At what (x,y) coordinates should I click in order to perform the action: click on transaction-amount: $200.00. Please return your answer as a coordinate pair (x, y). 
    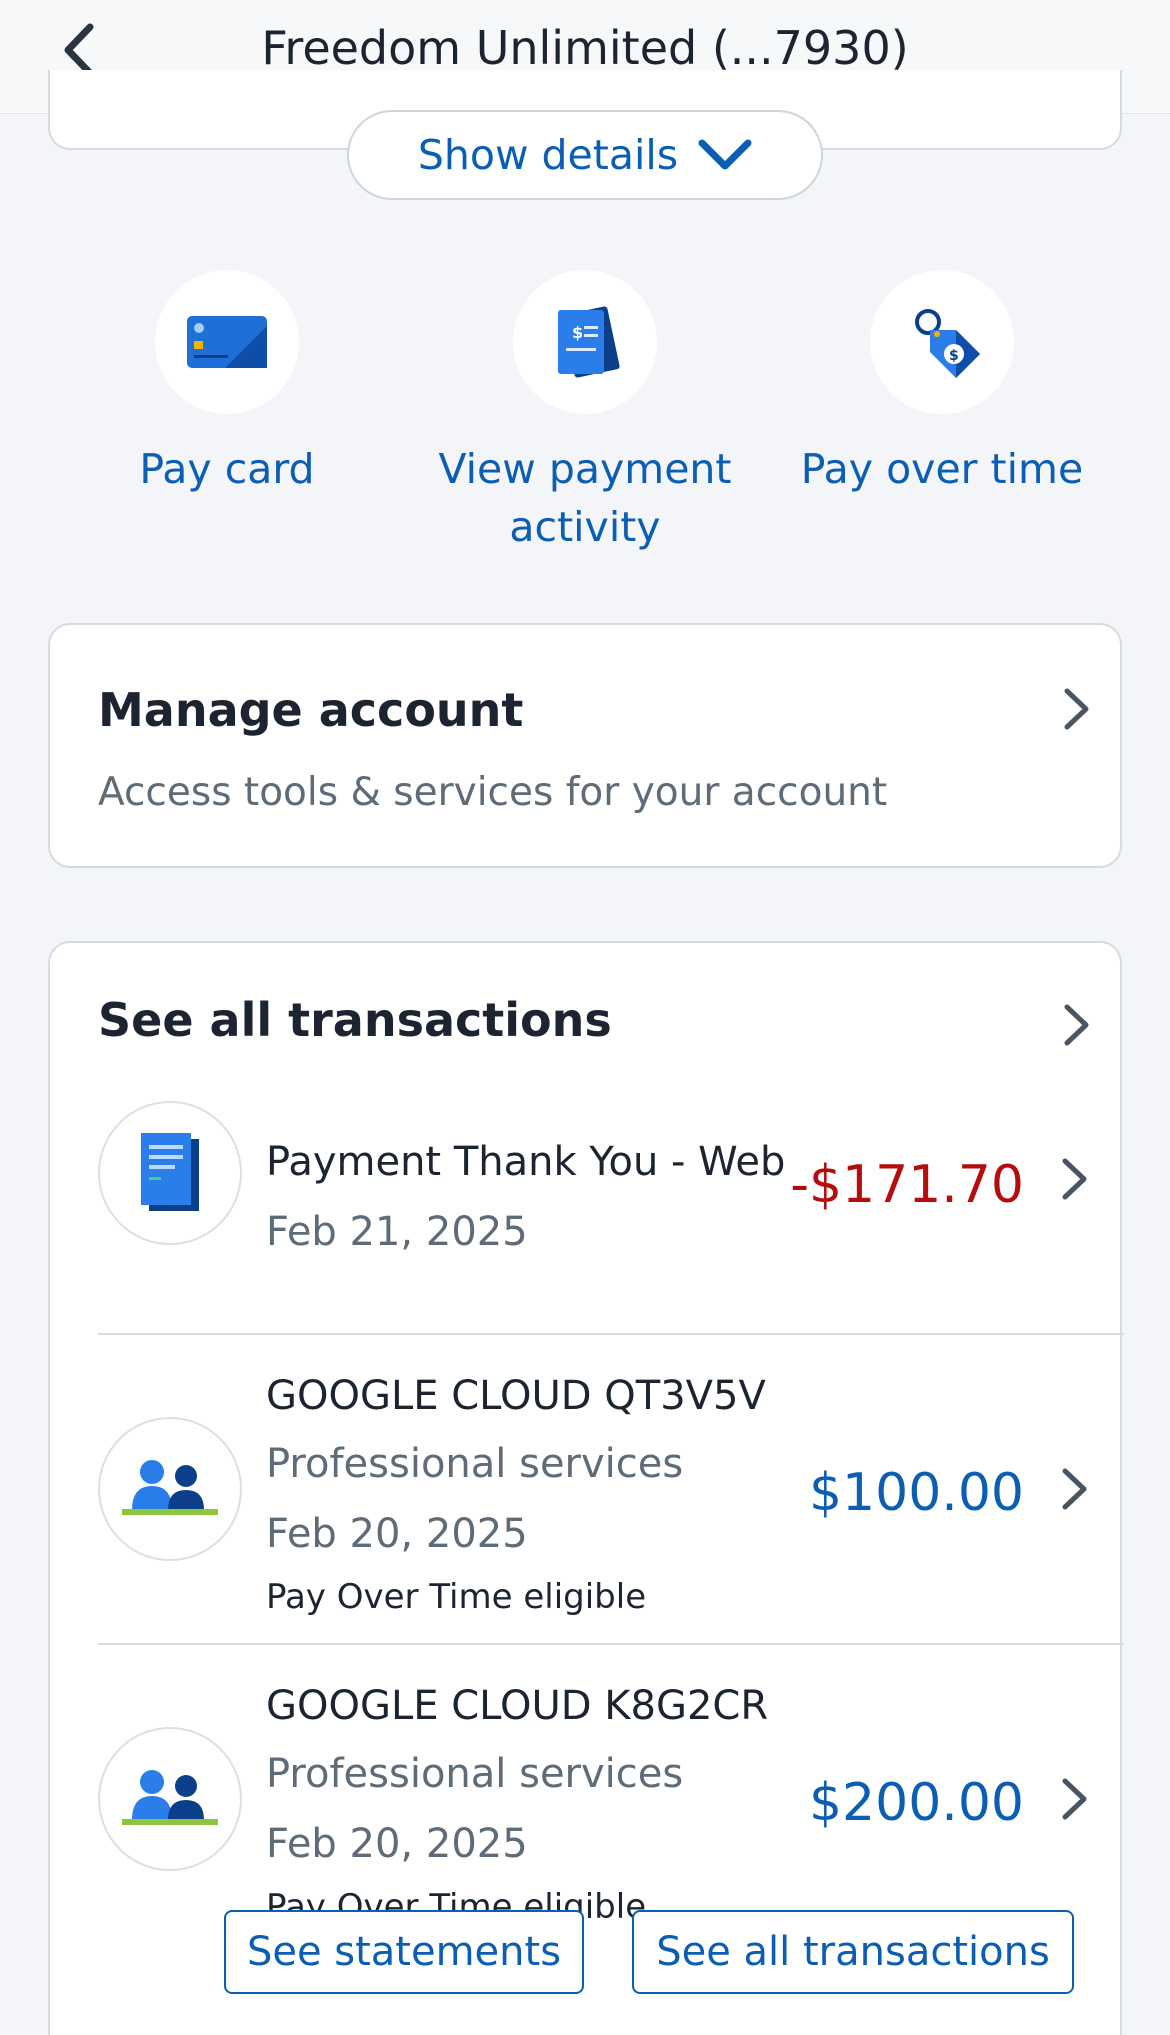
    Looking at the image, I should click on (916, 1803).